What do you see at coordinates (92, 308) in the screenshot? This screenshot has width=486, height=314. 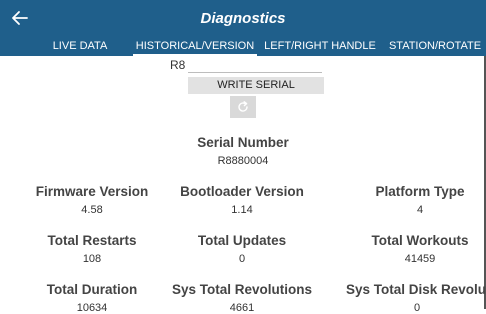 I see `stat-value: 10634` at bounding box center [92, 308].